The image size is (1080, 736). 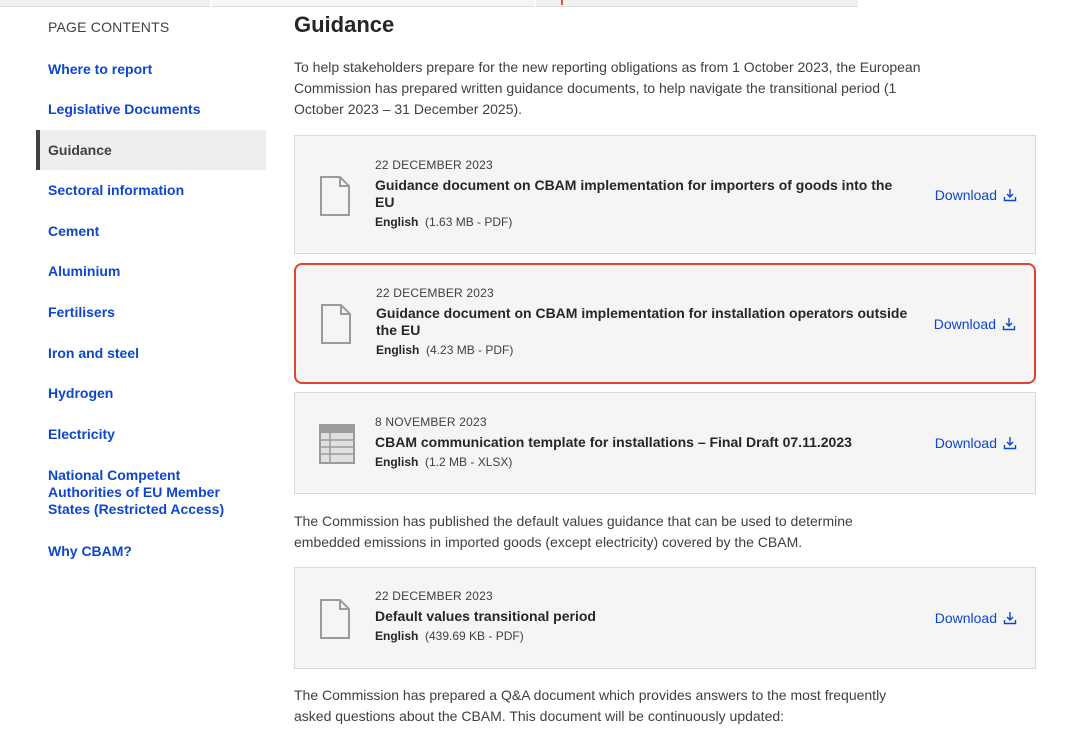 I want to click on sidebar-item-where-to-report: Where to report, so click(x=151, y=69).